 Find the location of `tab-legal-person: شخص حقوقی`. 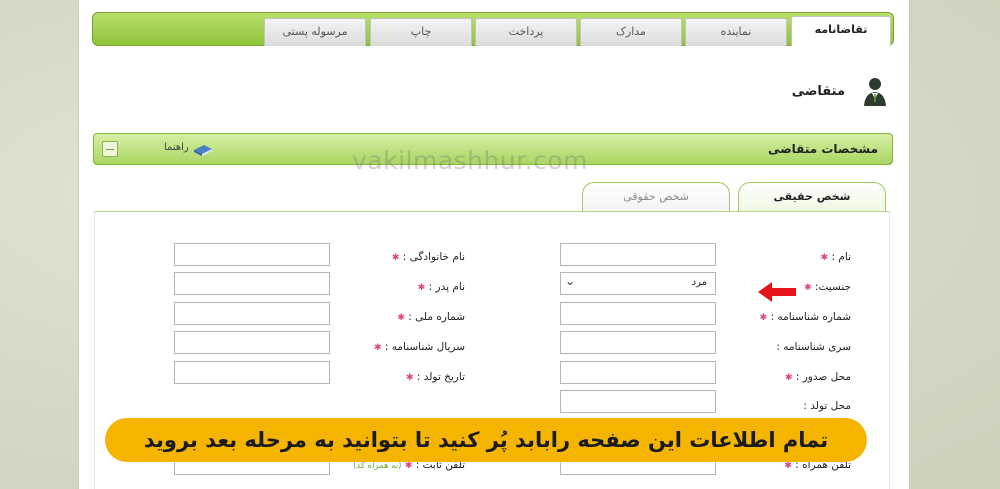

tab-legal-person: شخص حقوقی is located at coordinates (656, 197).